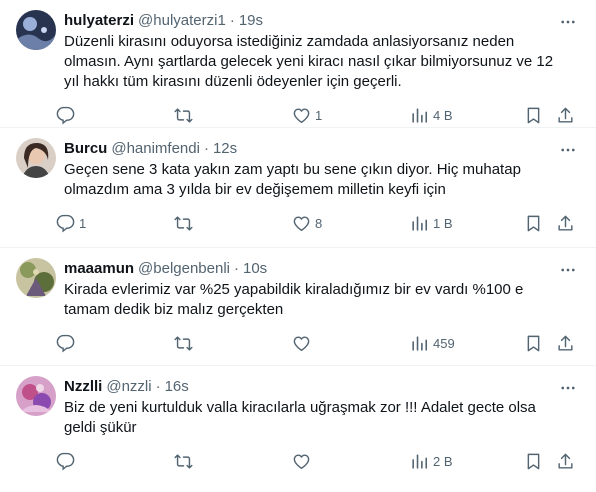 The width and height of the screenshot is (596, 492). What do you see at coordinates (351, 223) in the screenshot?
I see `like-button: 8` at bounding box center [351, 223].